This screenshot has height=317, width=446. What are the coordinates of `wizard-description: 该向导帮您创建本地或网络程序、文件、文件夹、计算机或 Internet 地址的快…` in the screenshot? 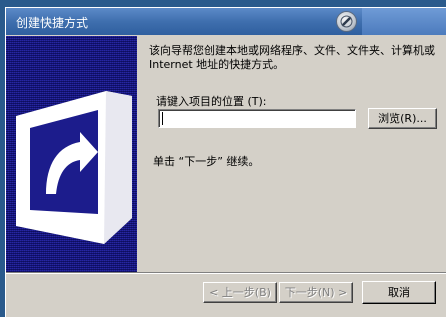 It's located at (292, 57).